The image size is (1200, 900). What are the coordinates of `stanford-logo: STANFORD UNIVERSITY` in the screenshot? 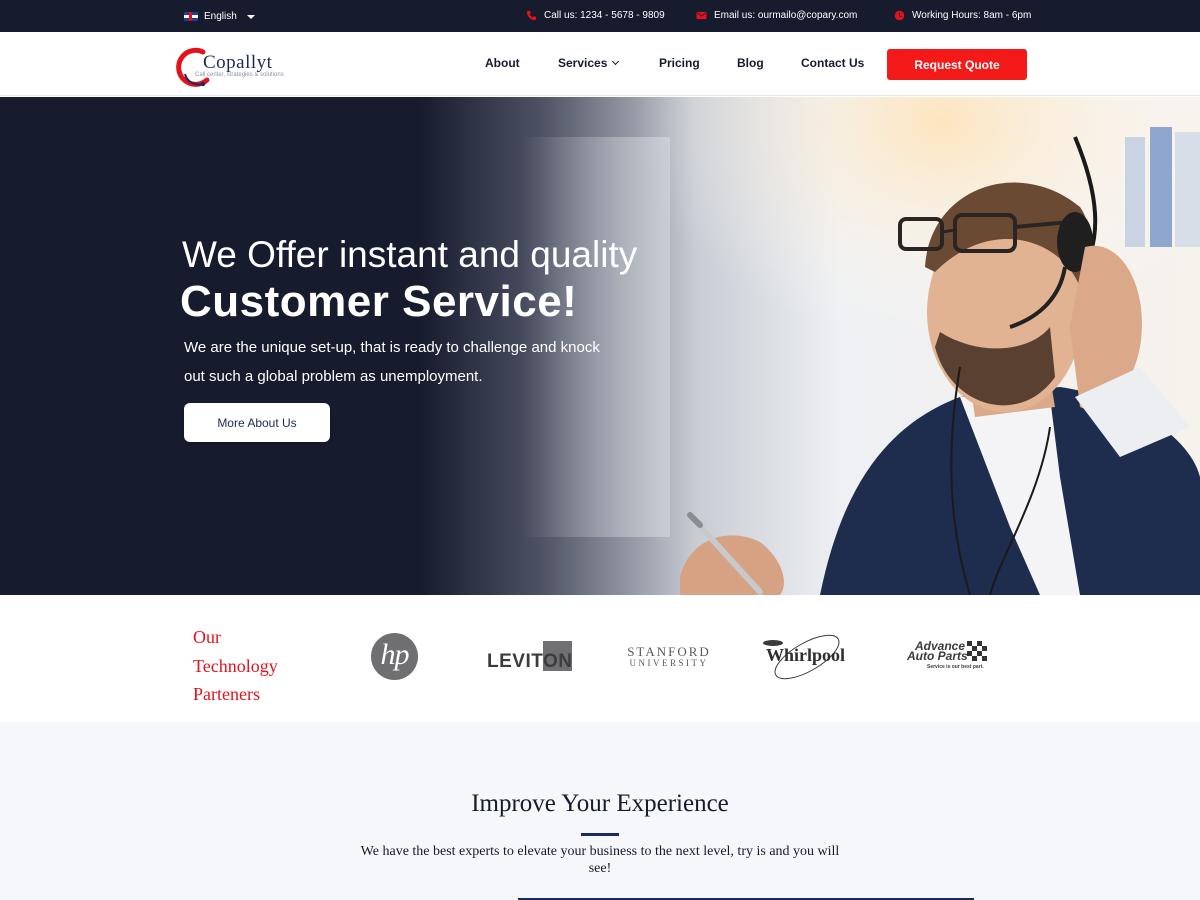 It's located at (669, 658).